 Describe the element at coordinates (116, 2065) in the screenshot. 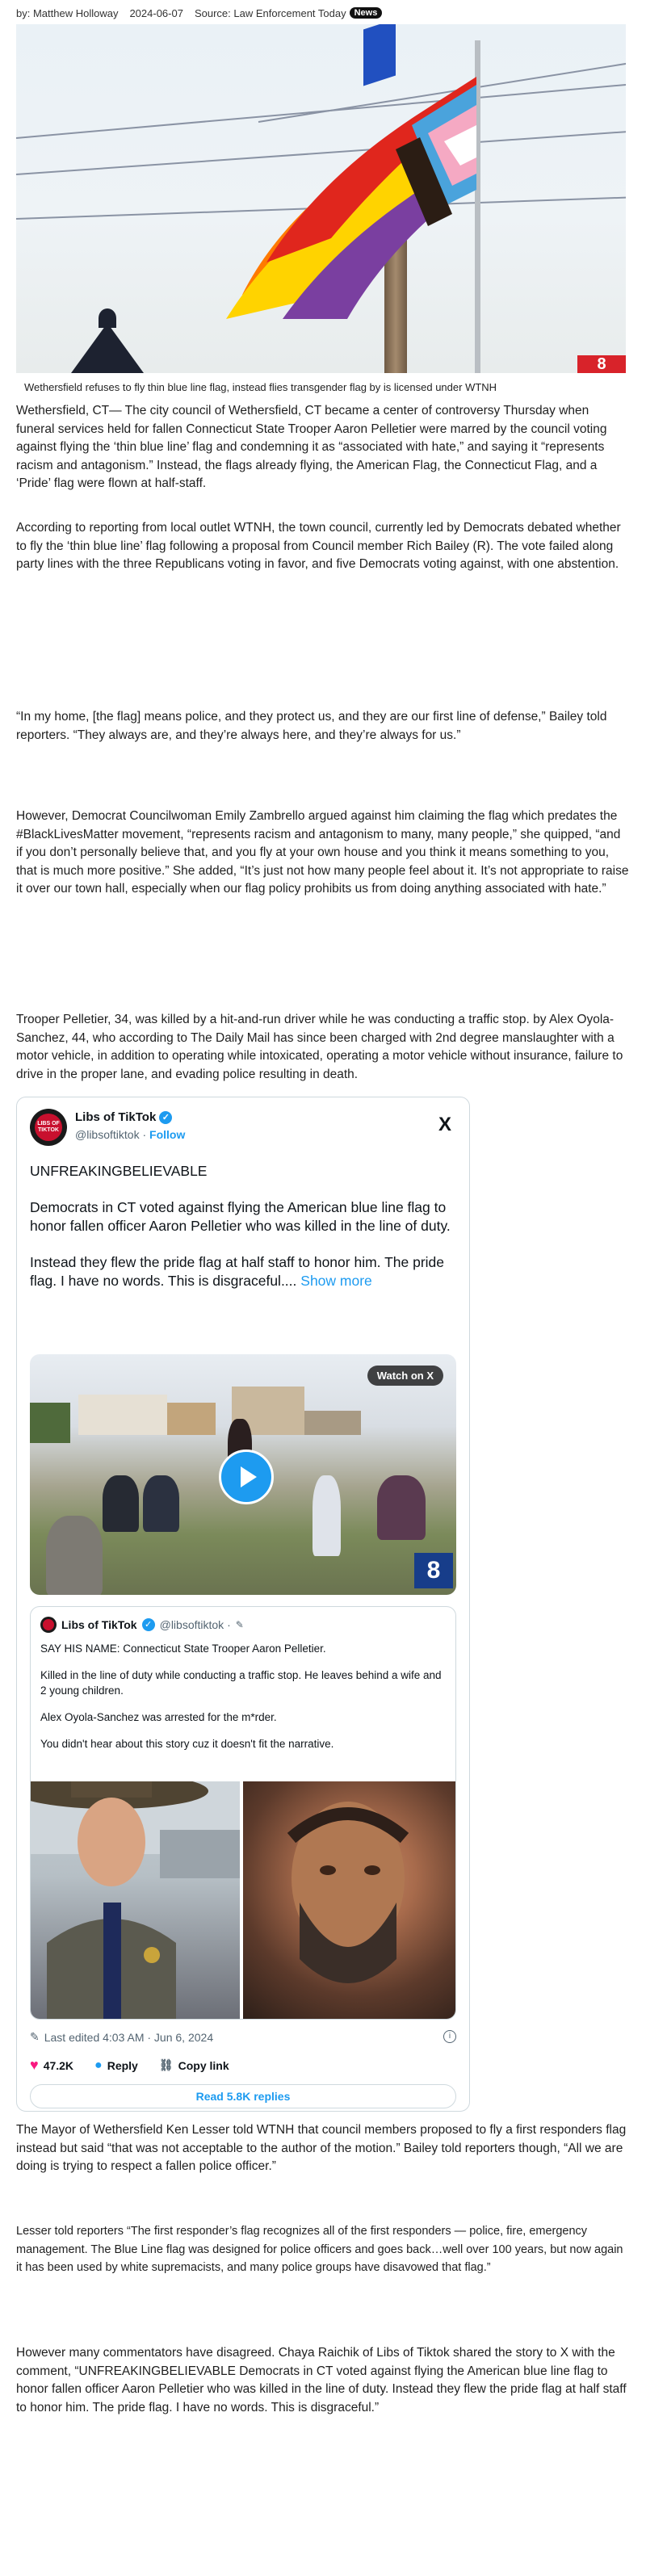

I see `reply-button: ● Reply` at that location.